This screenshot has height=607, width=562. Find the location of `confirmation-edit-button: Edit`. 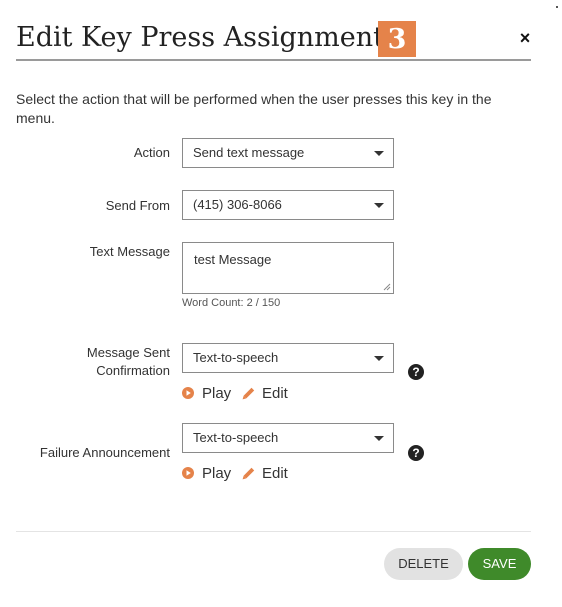

confirmation-edit-button: Edit is located at coordinates (265, 393).